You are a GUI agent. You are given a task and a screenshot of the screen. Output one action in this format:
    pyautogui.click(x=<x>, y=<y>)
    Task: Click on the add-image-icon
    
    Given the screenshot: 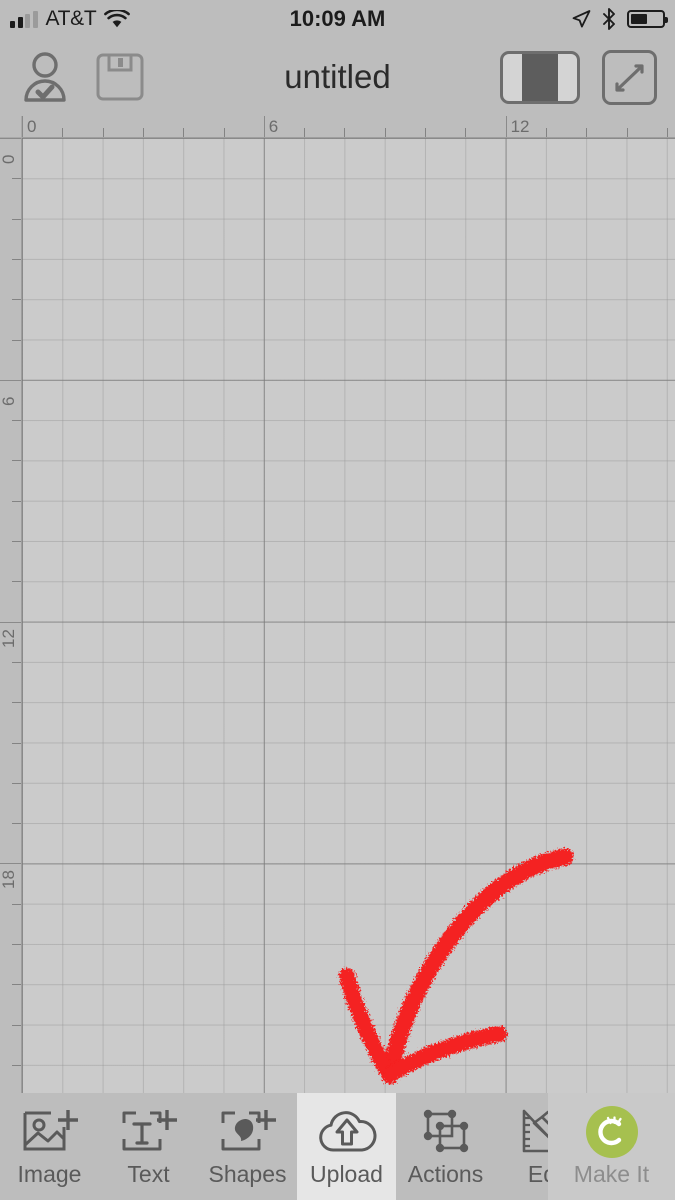 What is the action you would take?
    pyautogui.click(x=50, y=1132)
    